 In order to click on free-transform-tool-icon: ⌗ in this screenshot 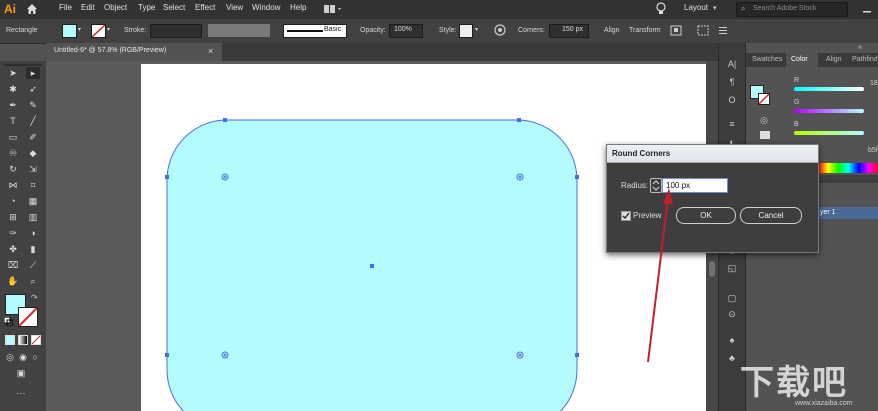, I will do `click(33, 185)`.